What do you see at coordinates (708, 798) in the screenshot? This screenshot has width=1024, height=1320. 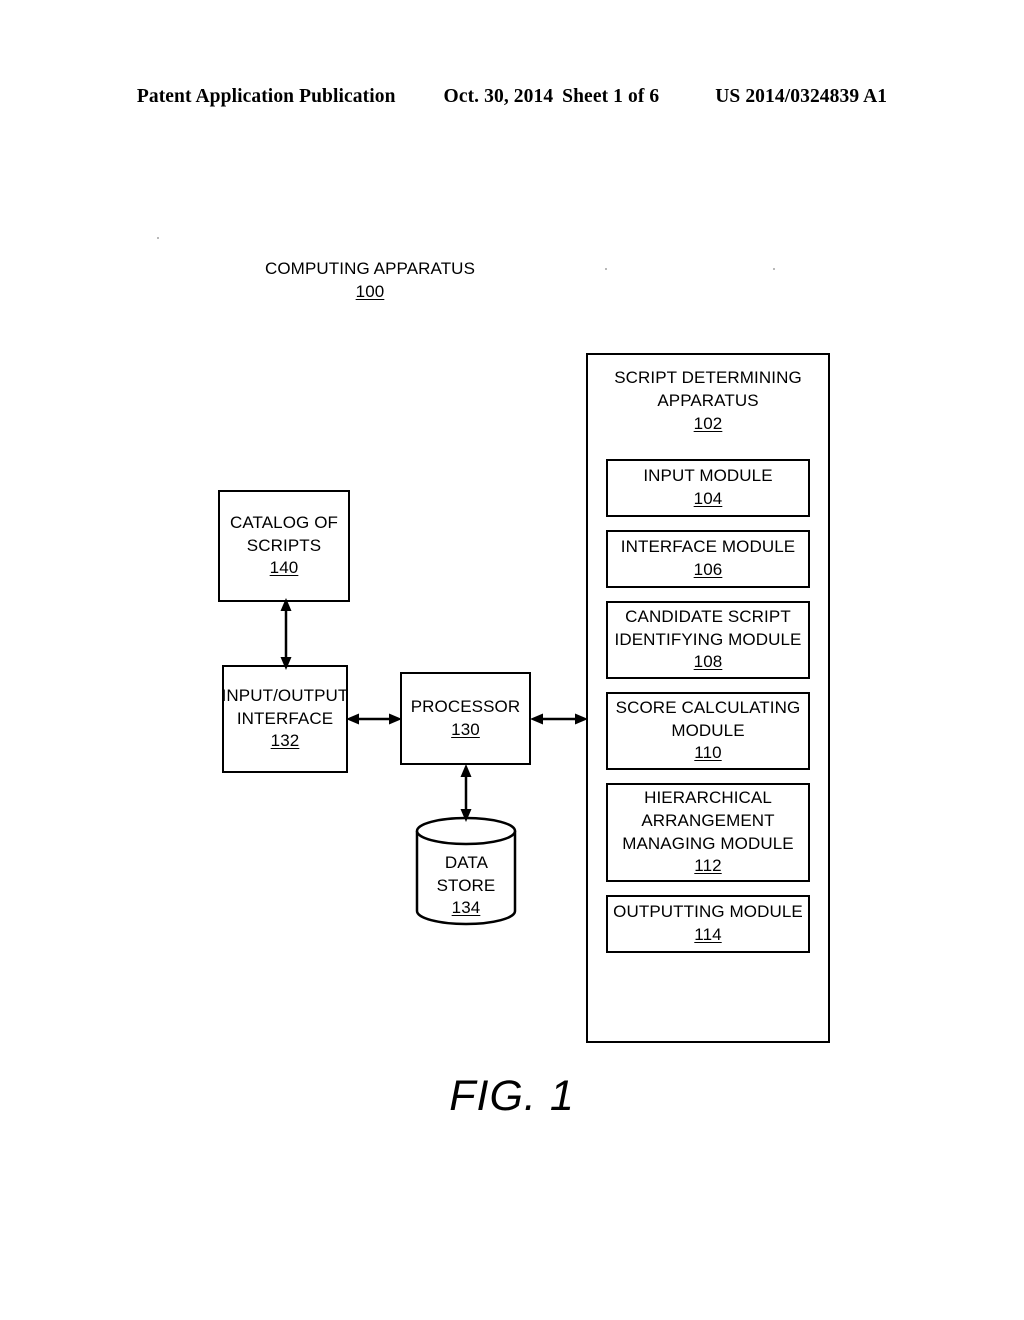 I see `module-hierarchical-line-1: HIERARCHICAL` at bounding box center [708, 798].